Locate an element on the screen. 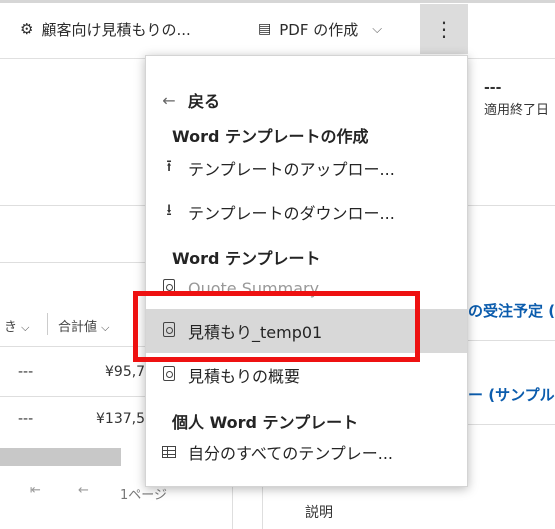 The height and width of the screenshot is (529, 555). row-1-total: ¥95,7 is located at coordinates (125, 372).